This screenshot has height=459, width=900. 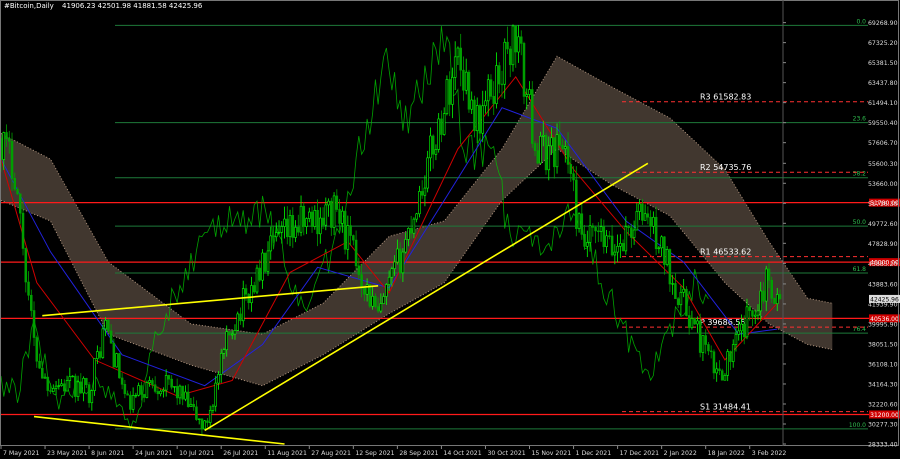 I want to click on fib-level-label: 61.8, so click(x=860, y=269).